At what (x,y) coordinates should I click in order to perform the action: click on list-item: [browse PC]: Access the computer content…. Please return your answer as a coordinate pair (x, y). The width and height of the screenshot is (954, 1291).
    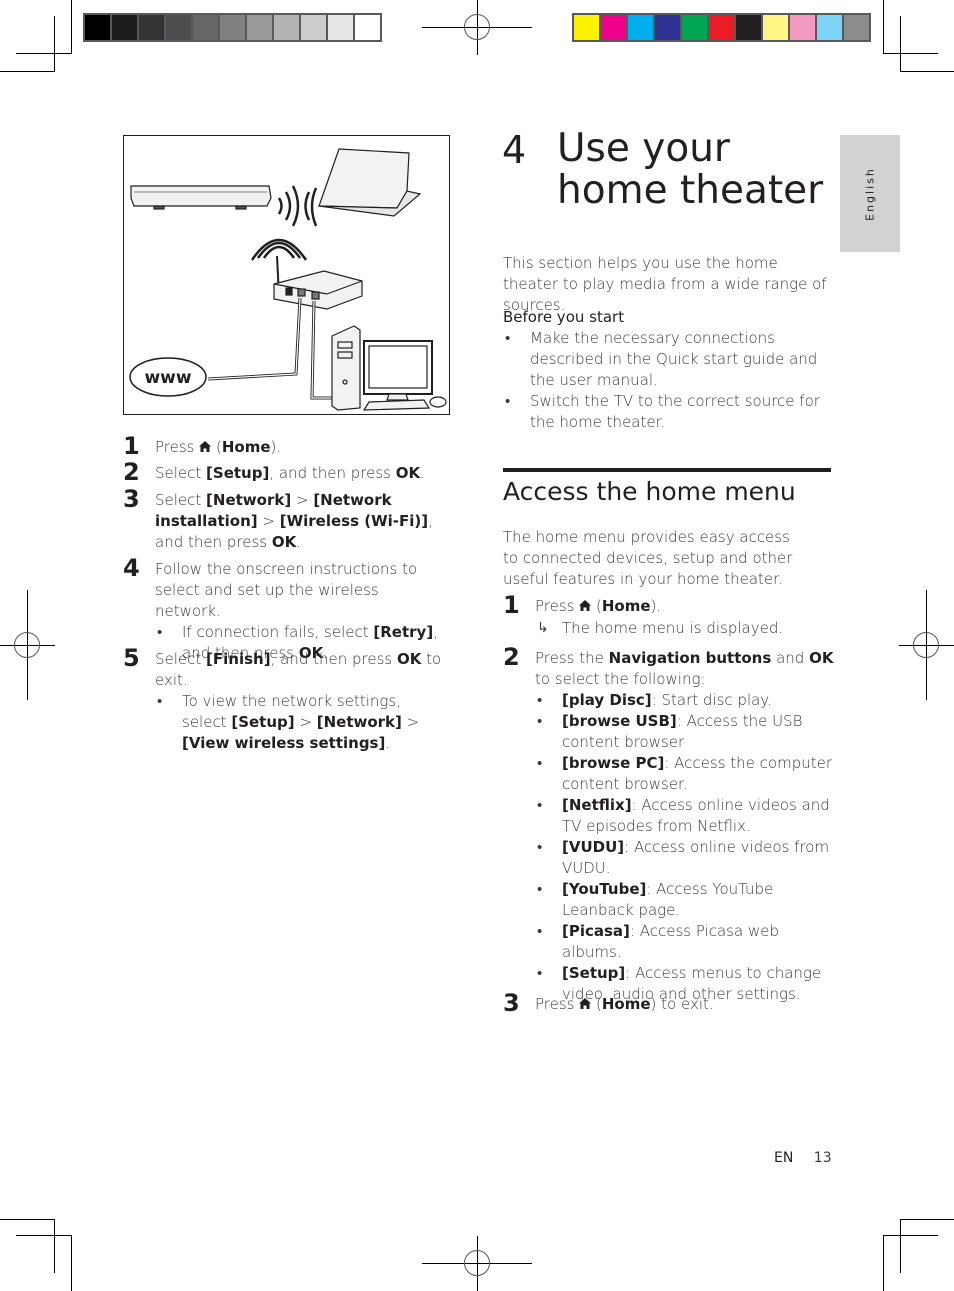
    Looking at the image, I should click on (685, 774).